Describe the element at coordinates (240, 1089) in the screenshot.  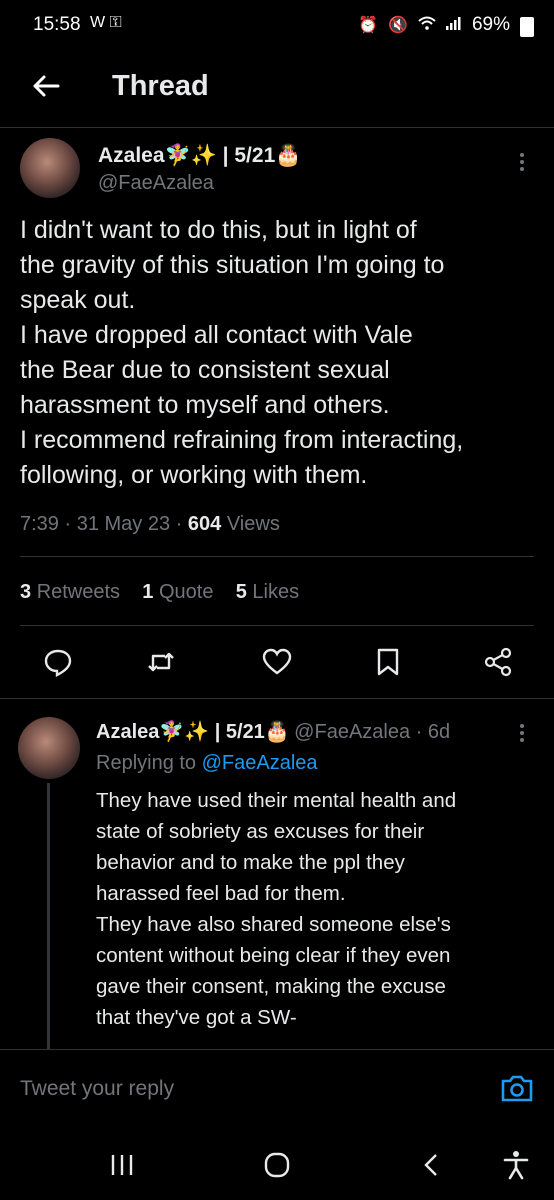
I see `reply-input: Tweet your reply` at that location.